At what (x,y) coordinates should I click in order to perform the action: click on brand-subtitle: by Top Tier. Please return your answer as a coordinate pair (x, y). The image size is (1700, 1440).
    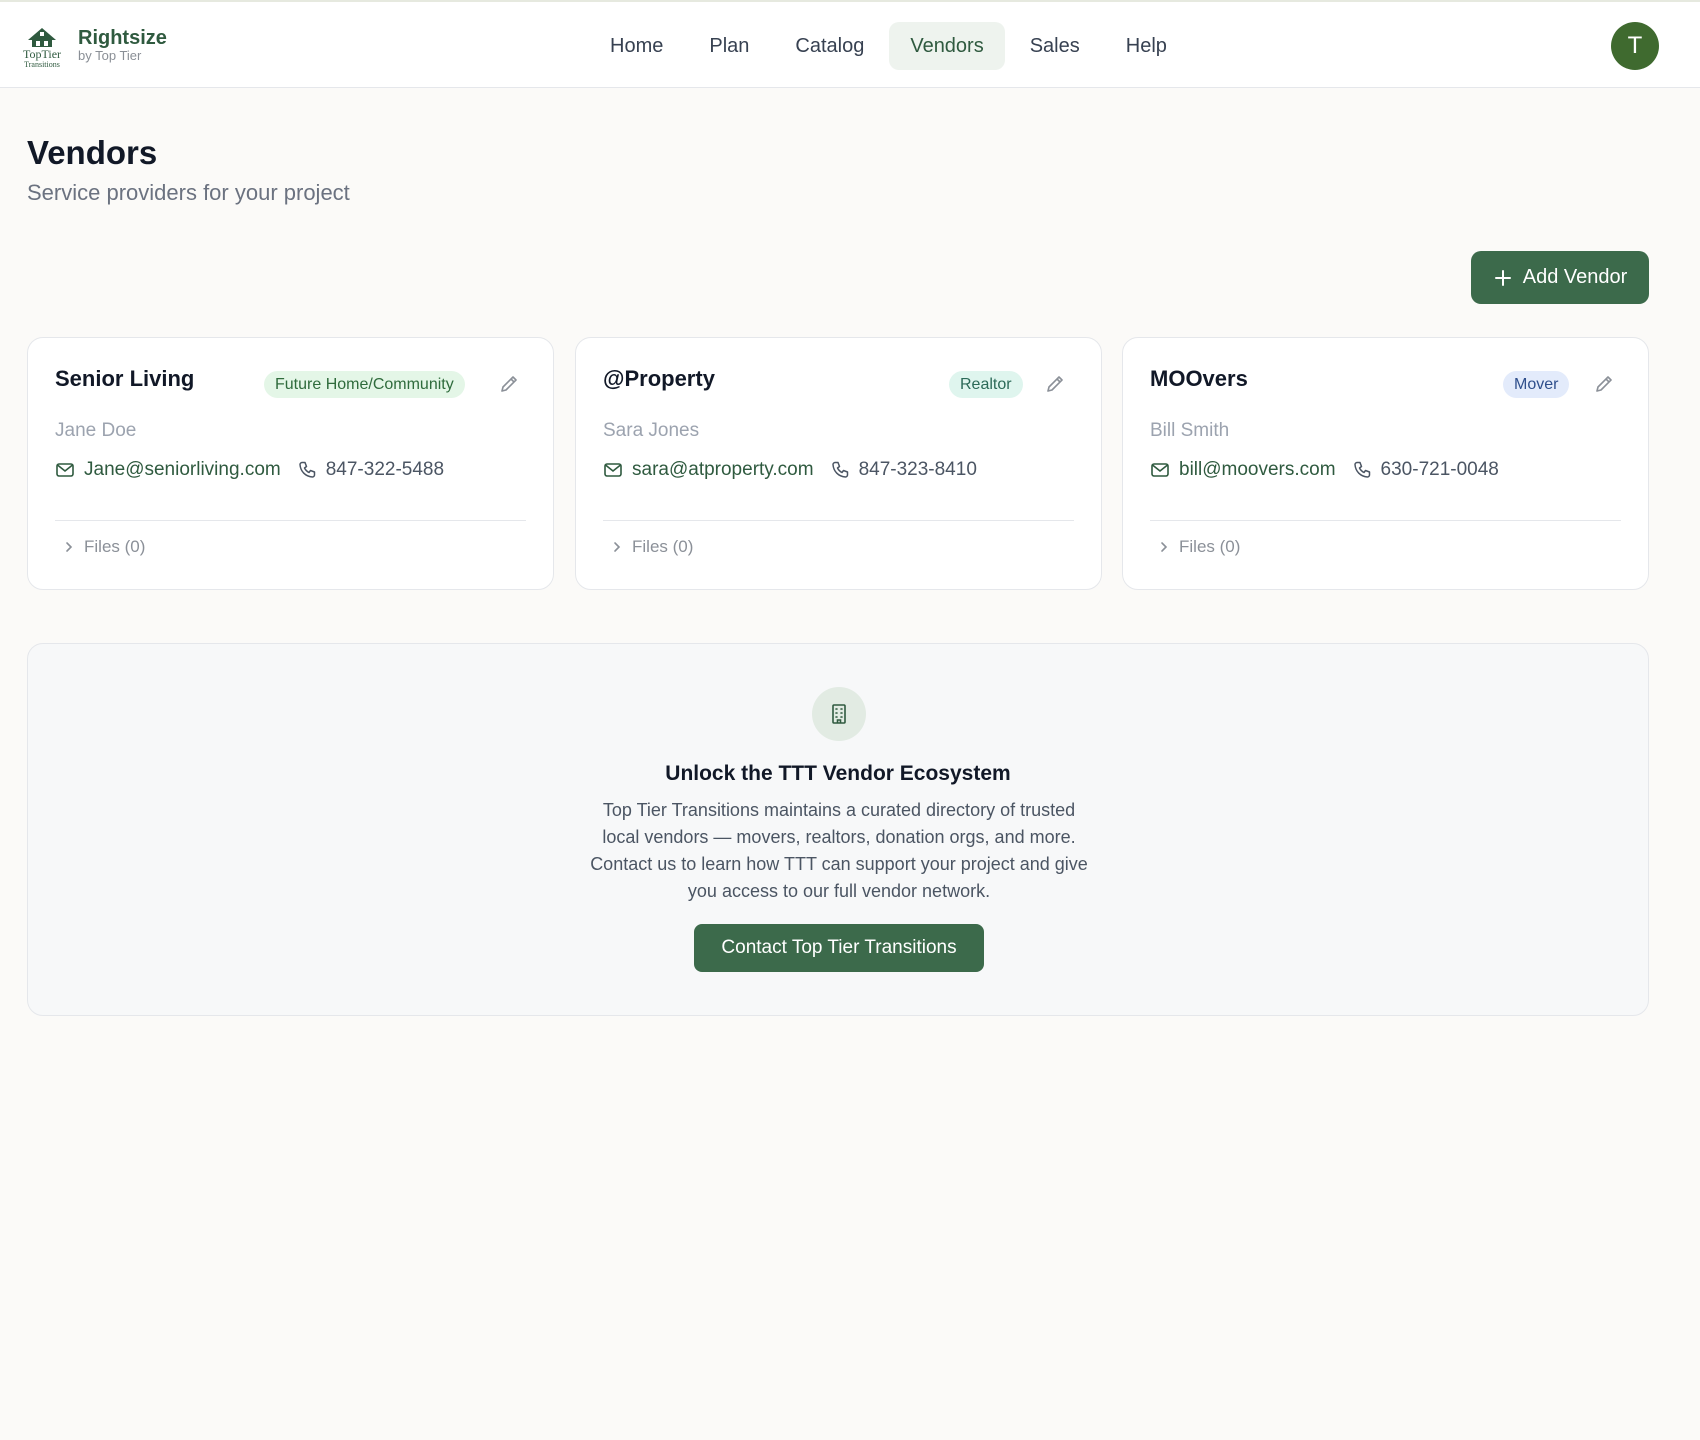
    Looking at the image, I should click on (110, 55).